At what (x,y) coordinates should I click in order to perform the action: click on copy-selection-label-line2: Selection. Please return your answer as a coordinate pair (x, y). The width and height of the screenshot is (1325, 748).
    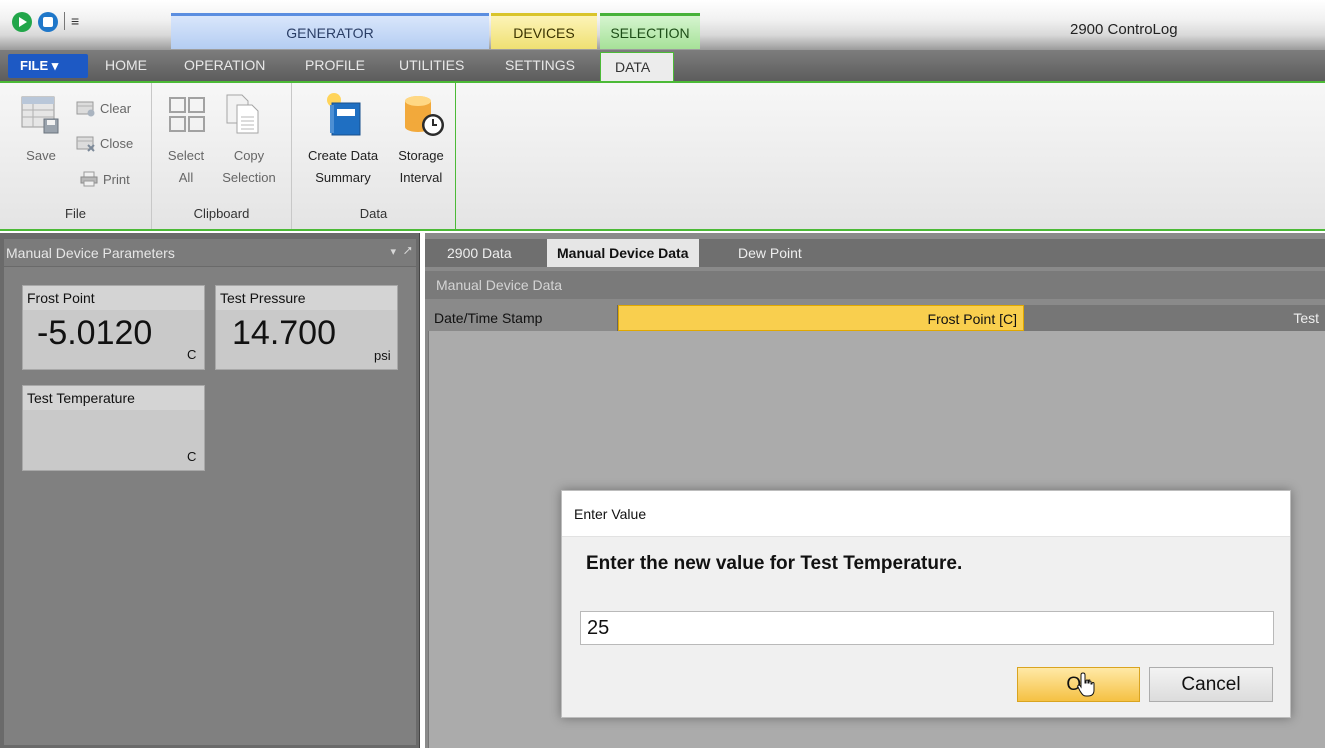
    Looking at the image, I should click on (249, 177).